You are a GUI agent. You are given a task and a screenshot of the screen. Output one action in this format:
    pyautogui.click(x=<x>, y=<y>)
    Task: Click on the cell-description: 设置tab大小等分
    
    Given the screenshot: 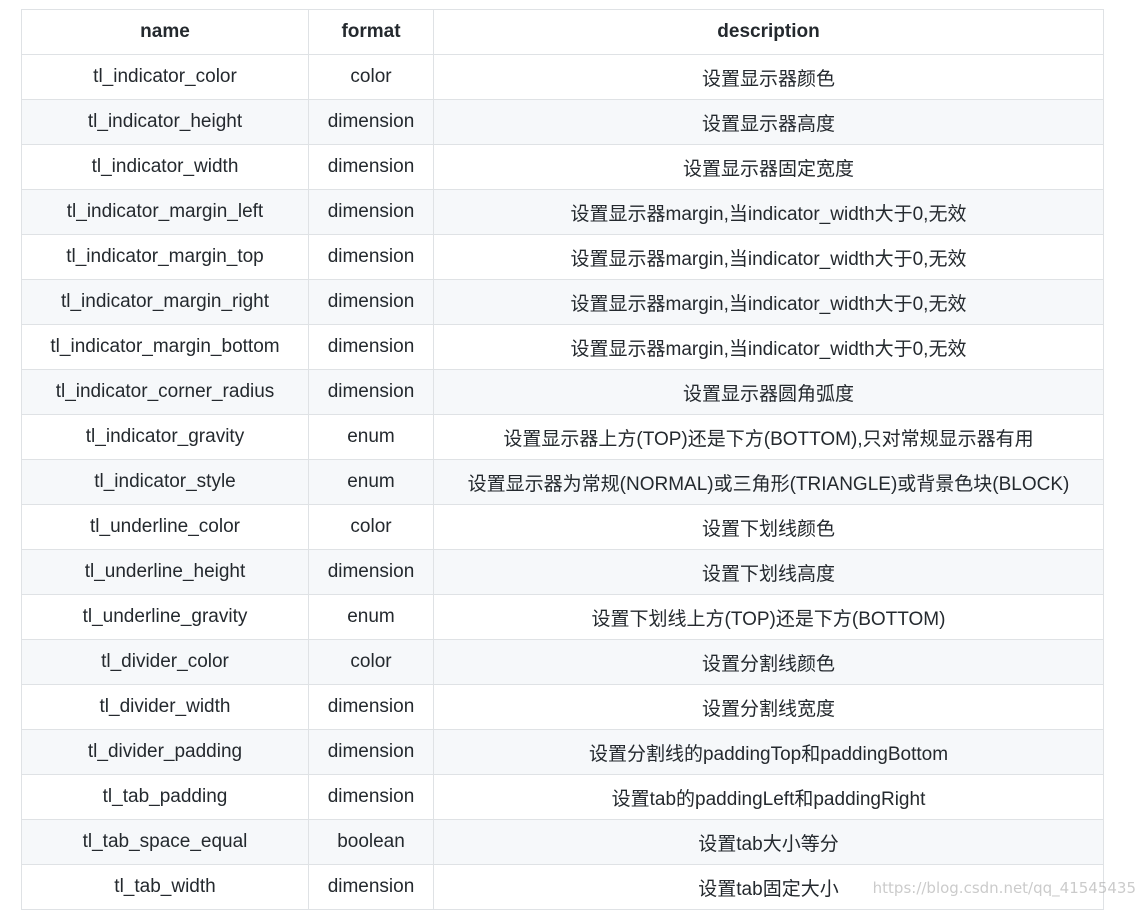 What is the action you would take?
    pyautogui.click(x=768, y=842)
    